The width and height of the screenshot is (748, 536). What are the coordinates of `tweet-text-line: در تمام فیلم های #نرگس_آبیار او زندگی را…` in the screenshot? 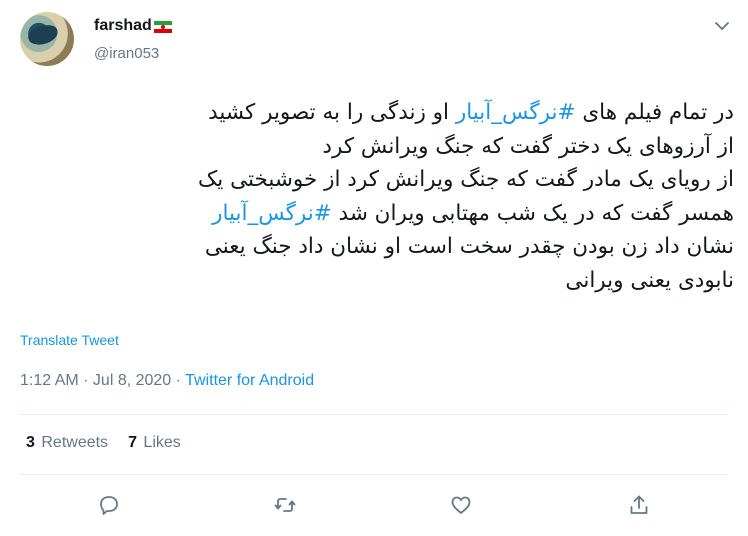 It's located at (374, 113).